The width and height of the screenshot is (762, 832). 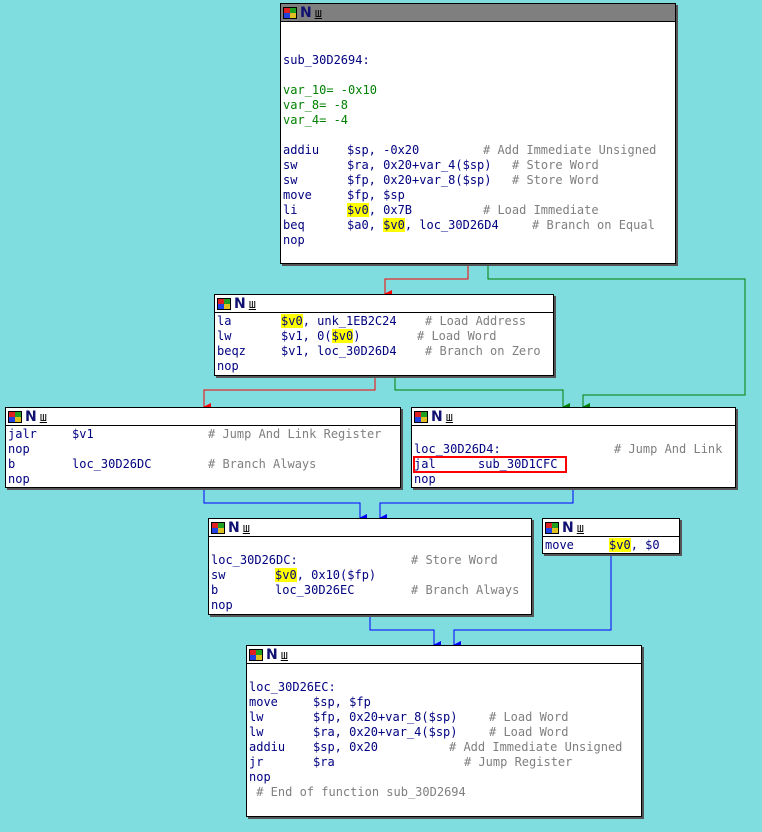 I want to click on selected-instruction-line: jal sub_30D1CFC, so click(x=490, y=464).